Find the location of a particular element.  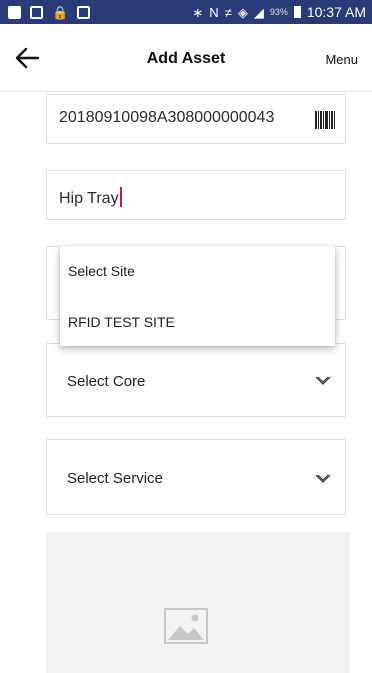

text-cursor is located at coordinates (120, 197).